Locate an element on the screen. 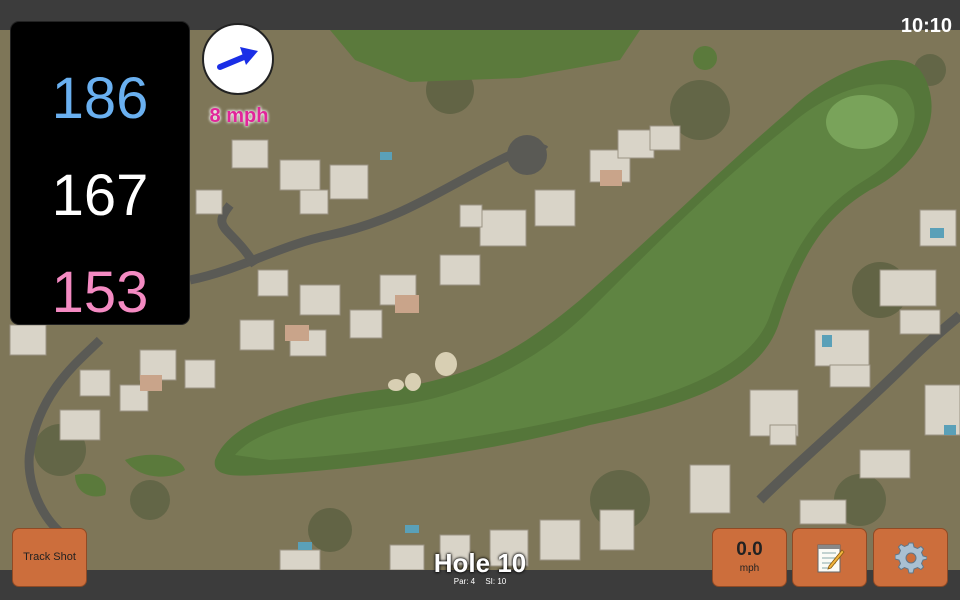  track-shot-button: Track Shot is located at coordinates (49, 557).